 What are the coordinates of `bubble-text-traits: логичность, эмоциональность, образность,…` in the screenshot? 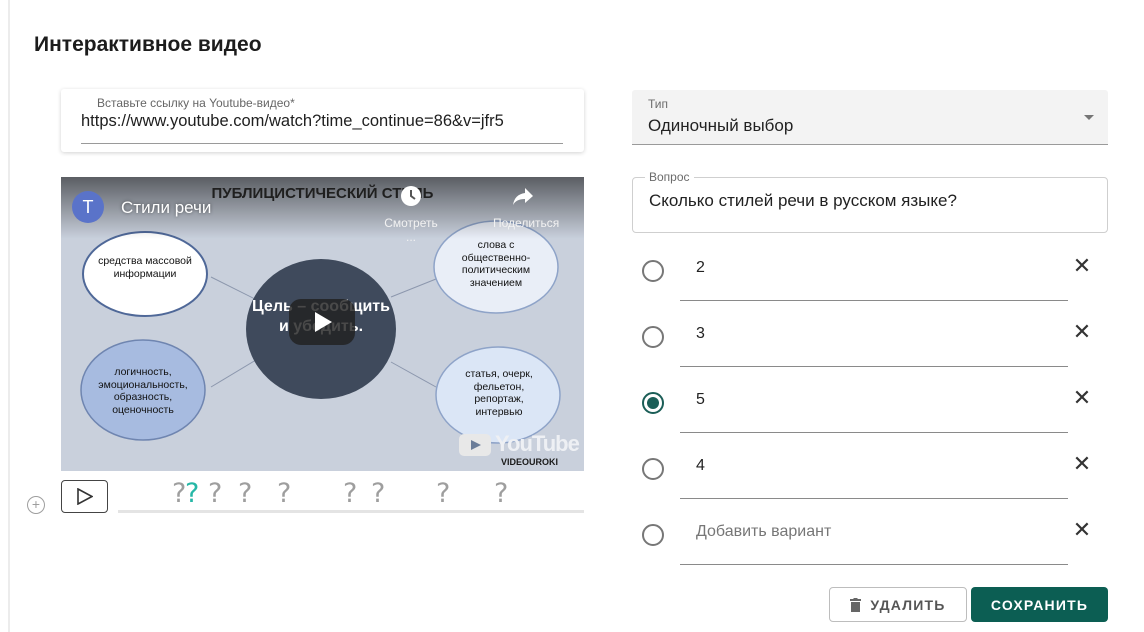 It's located at (143, 391).